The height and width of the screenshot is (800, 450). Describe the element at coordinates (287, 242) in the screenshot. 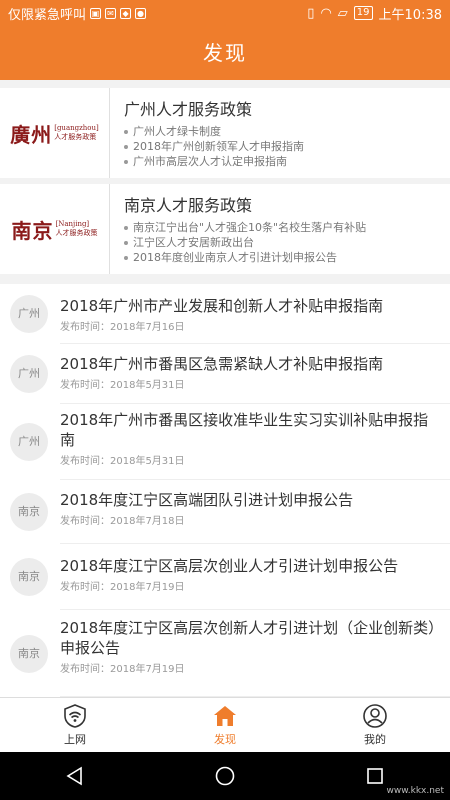

I see `policy-link: 江宁区人才安居新政出台` at that location.